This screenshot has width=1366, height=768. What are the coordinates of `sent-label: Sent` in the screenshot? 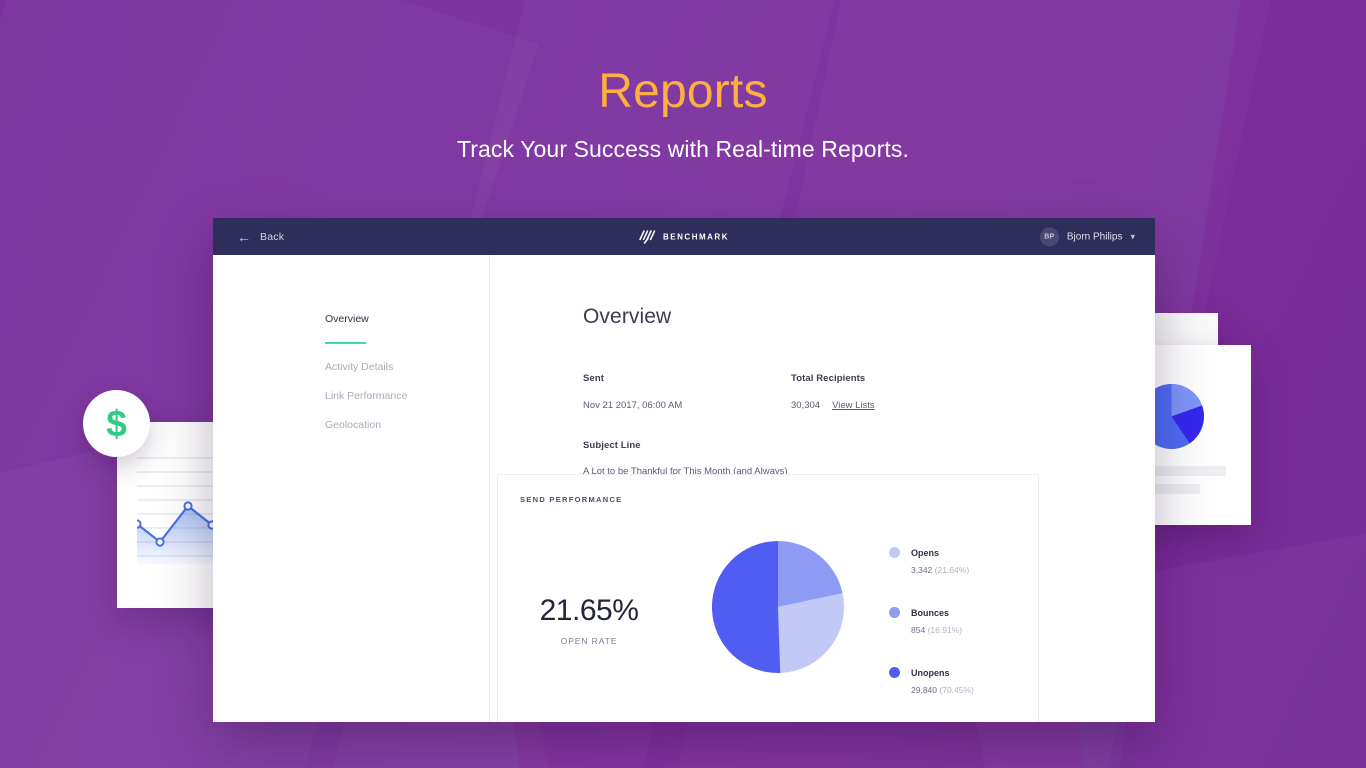 It's located at (593, 378).